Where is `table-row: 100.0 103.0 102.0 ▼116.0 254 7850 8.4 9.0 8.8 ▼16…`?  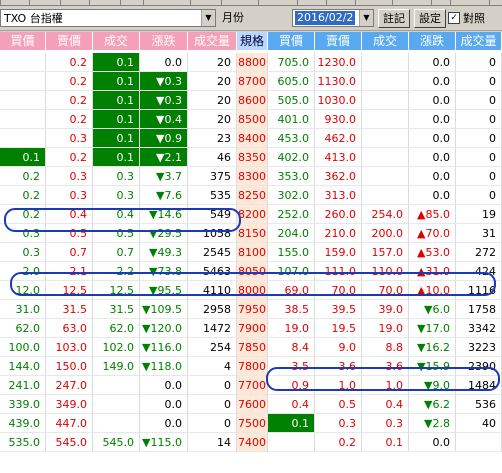
table-row: 100.0 103.0 102.0 ▼116.0 254 7850 8.4 9.0 8.8 ▼16… is located at coordinates (251, 347).